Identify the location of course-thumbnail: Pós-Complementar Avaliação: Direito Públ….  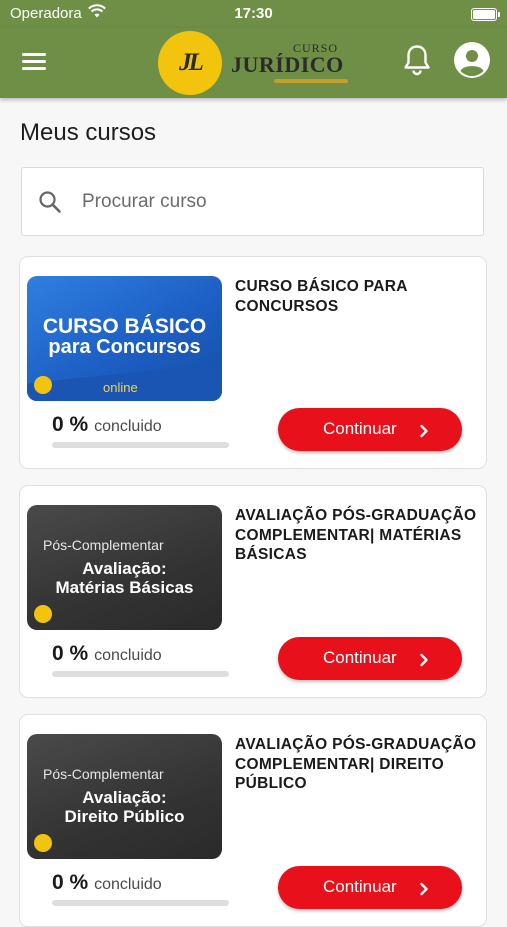
(124, 796).